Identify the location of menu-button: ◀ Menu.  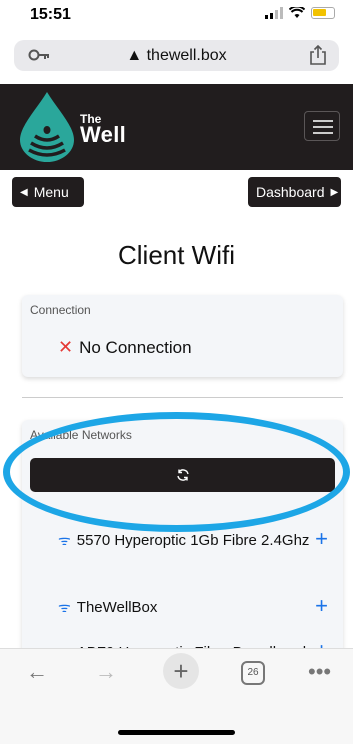
(48, 192).